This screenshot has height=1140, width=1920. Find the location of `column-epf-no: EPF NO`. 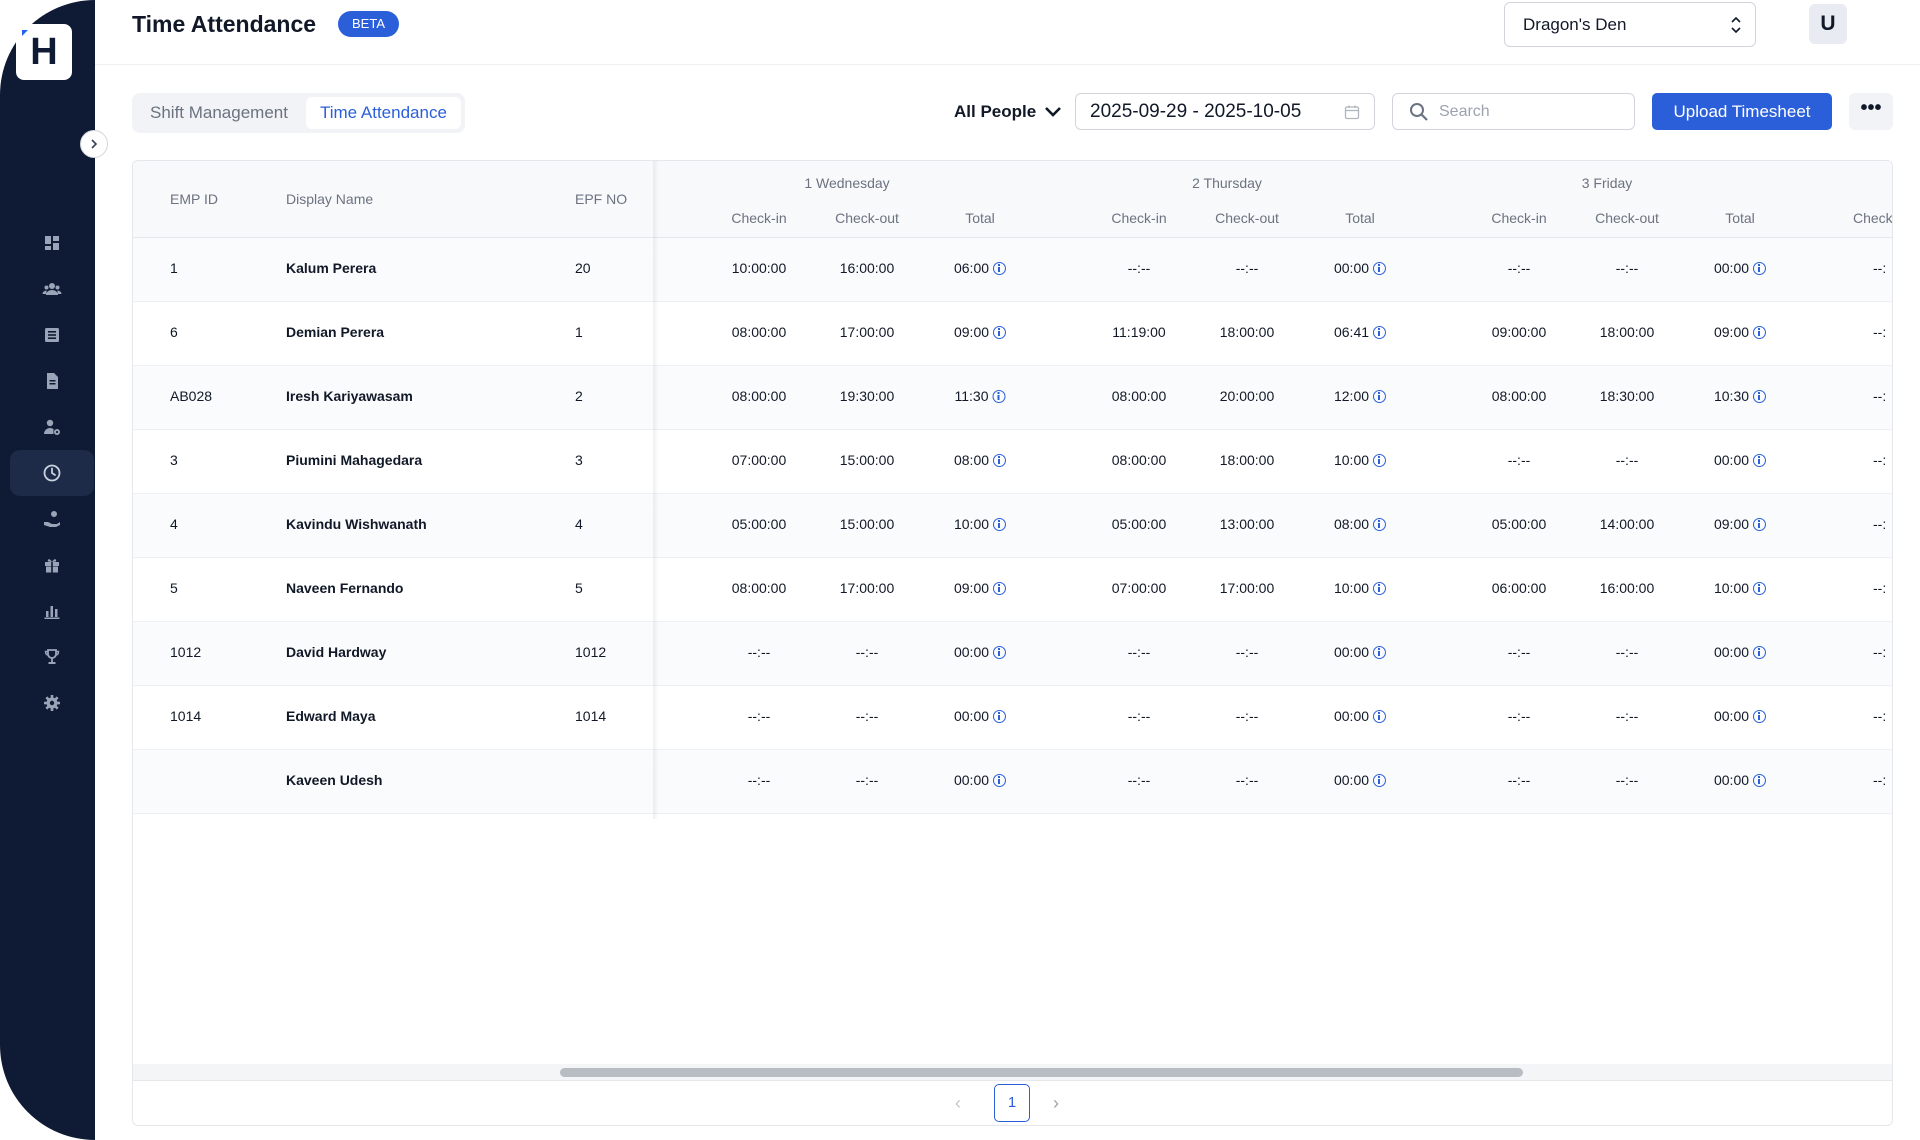

column-epf-no: EPF NO is located at coordinates (601, 199).